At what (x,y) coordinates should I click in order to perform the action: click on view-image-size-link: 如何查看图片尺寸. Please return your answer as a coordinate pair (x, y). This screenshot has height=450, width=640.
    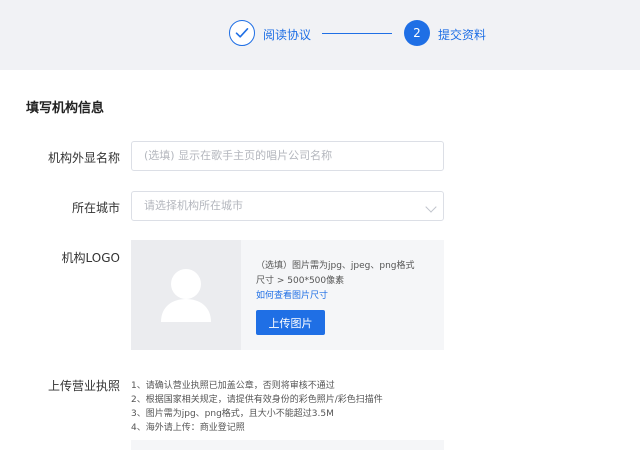
    Looking at the image, I should click on (292, 294).